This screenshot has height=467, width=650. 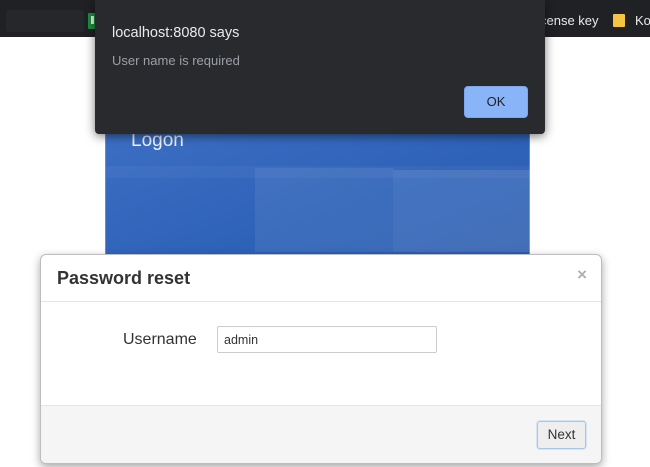 I want to click on username-label: Username, so click(x=160, y=339).